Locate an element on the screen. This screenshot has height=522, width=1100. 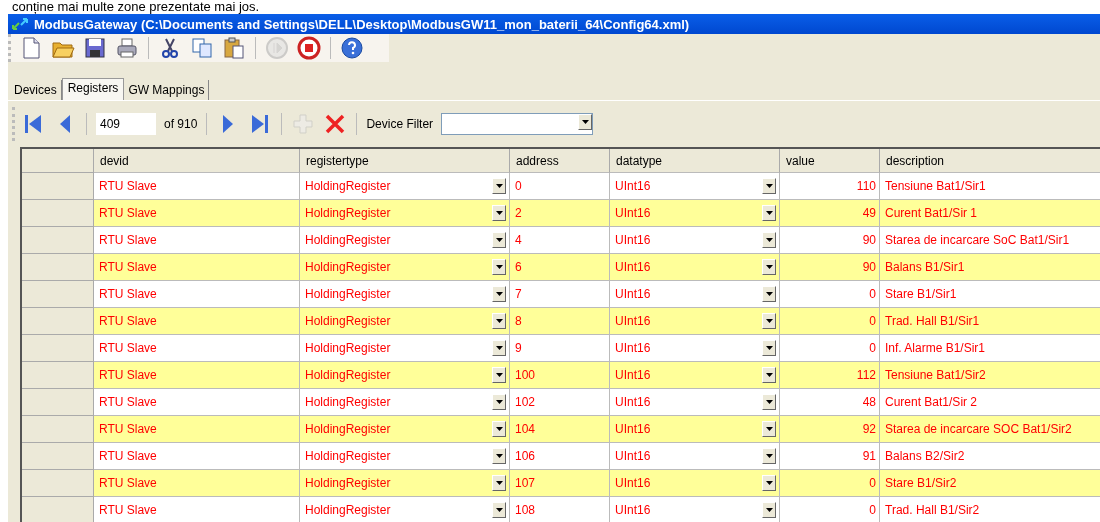
column-header: value is located at coordinates (830, 161).